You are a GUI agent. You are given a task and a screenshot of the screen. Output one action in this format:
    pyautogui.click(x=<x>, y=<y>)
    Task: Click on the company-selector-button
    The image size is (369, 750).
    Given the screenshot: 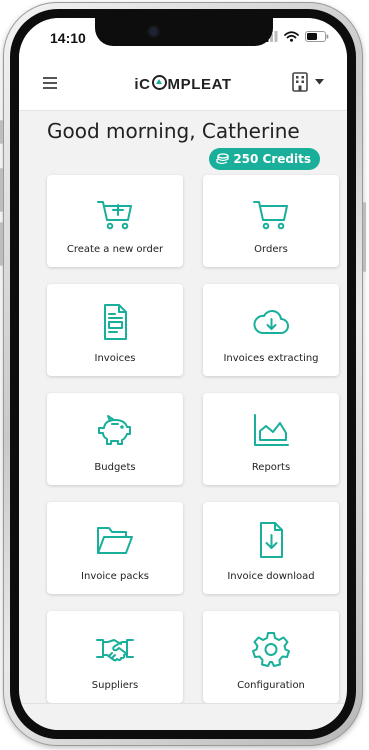 What is the action you would take?
    pyautogui.click(x=308, y=82)
    